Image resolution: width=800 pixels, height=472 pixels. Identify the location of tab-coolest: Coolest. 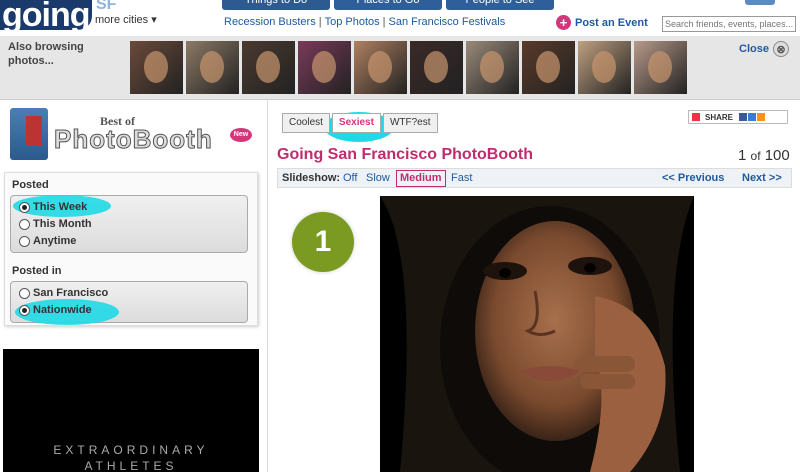
(306, 123).